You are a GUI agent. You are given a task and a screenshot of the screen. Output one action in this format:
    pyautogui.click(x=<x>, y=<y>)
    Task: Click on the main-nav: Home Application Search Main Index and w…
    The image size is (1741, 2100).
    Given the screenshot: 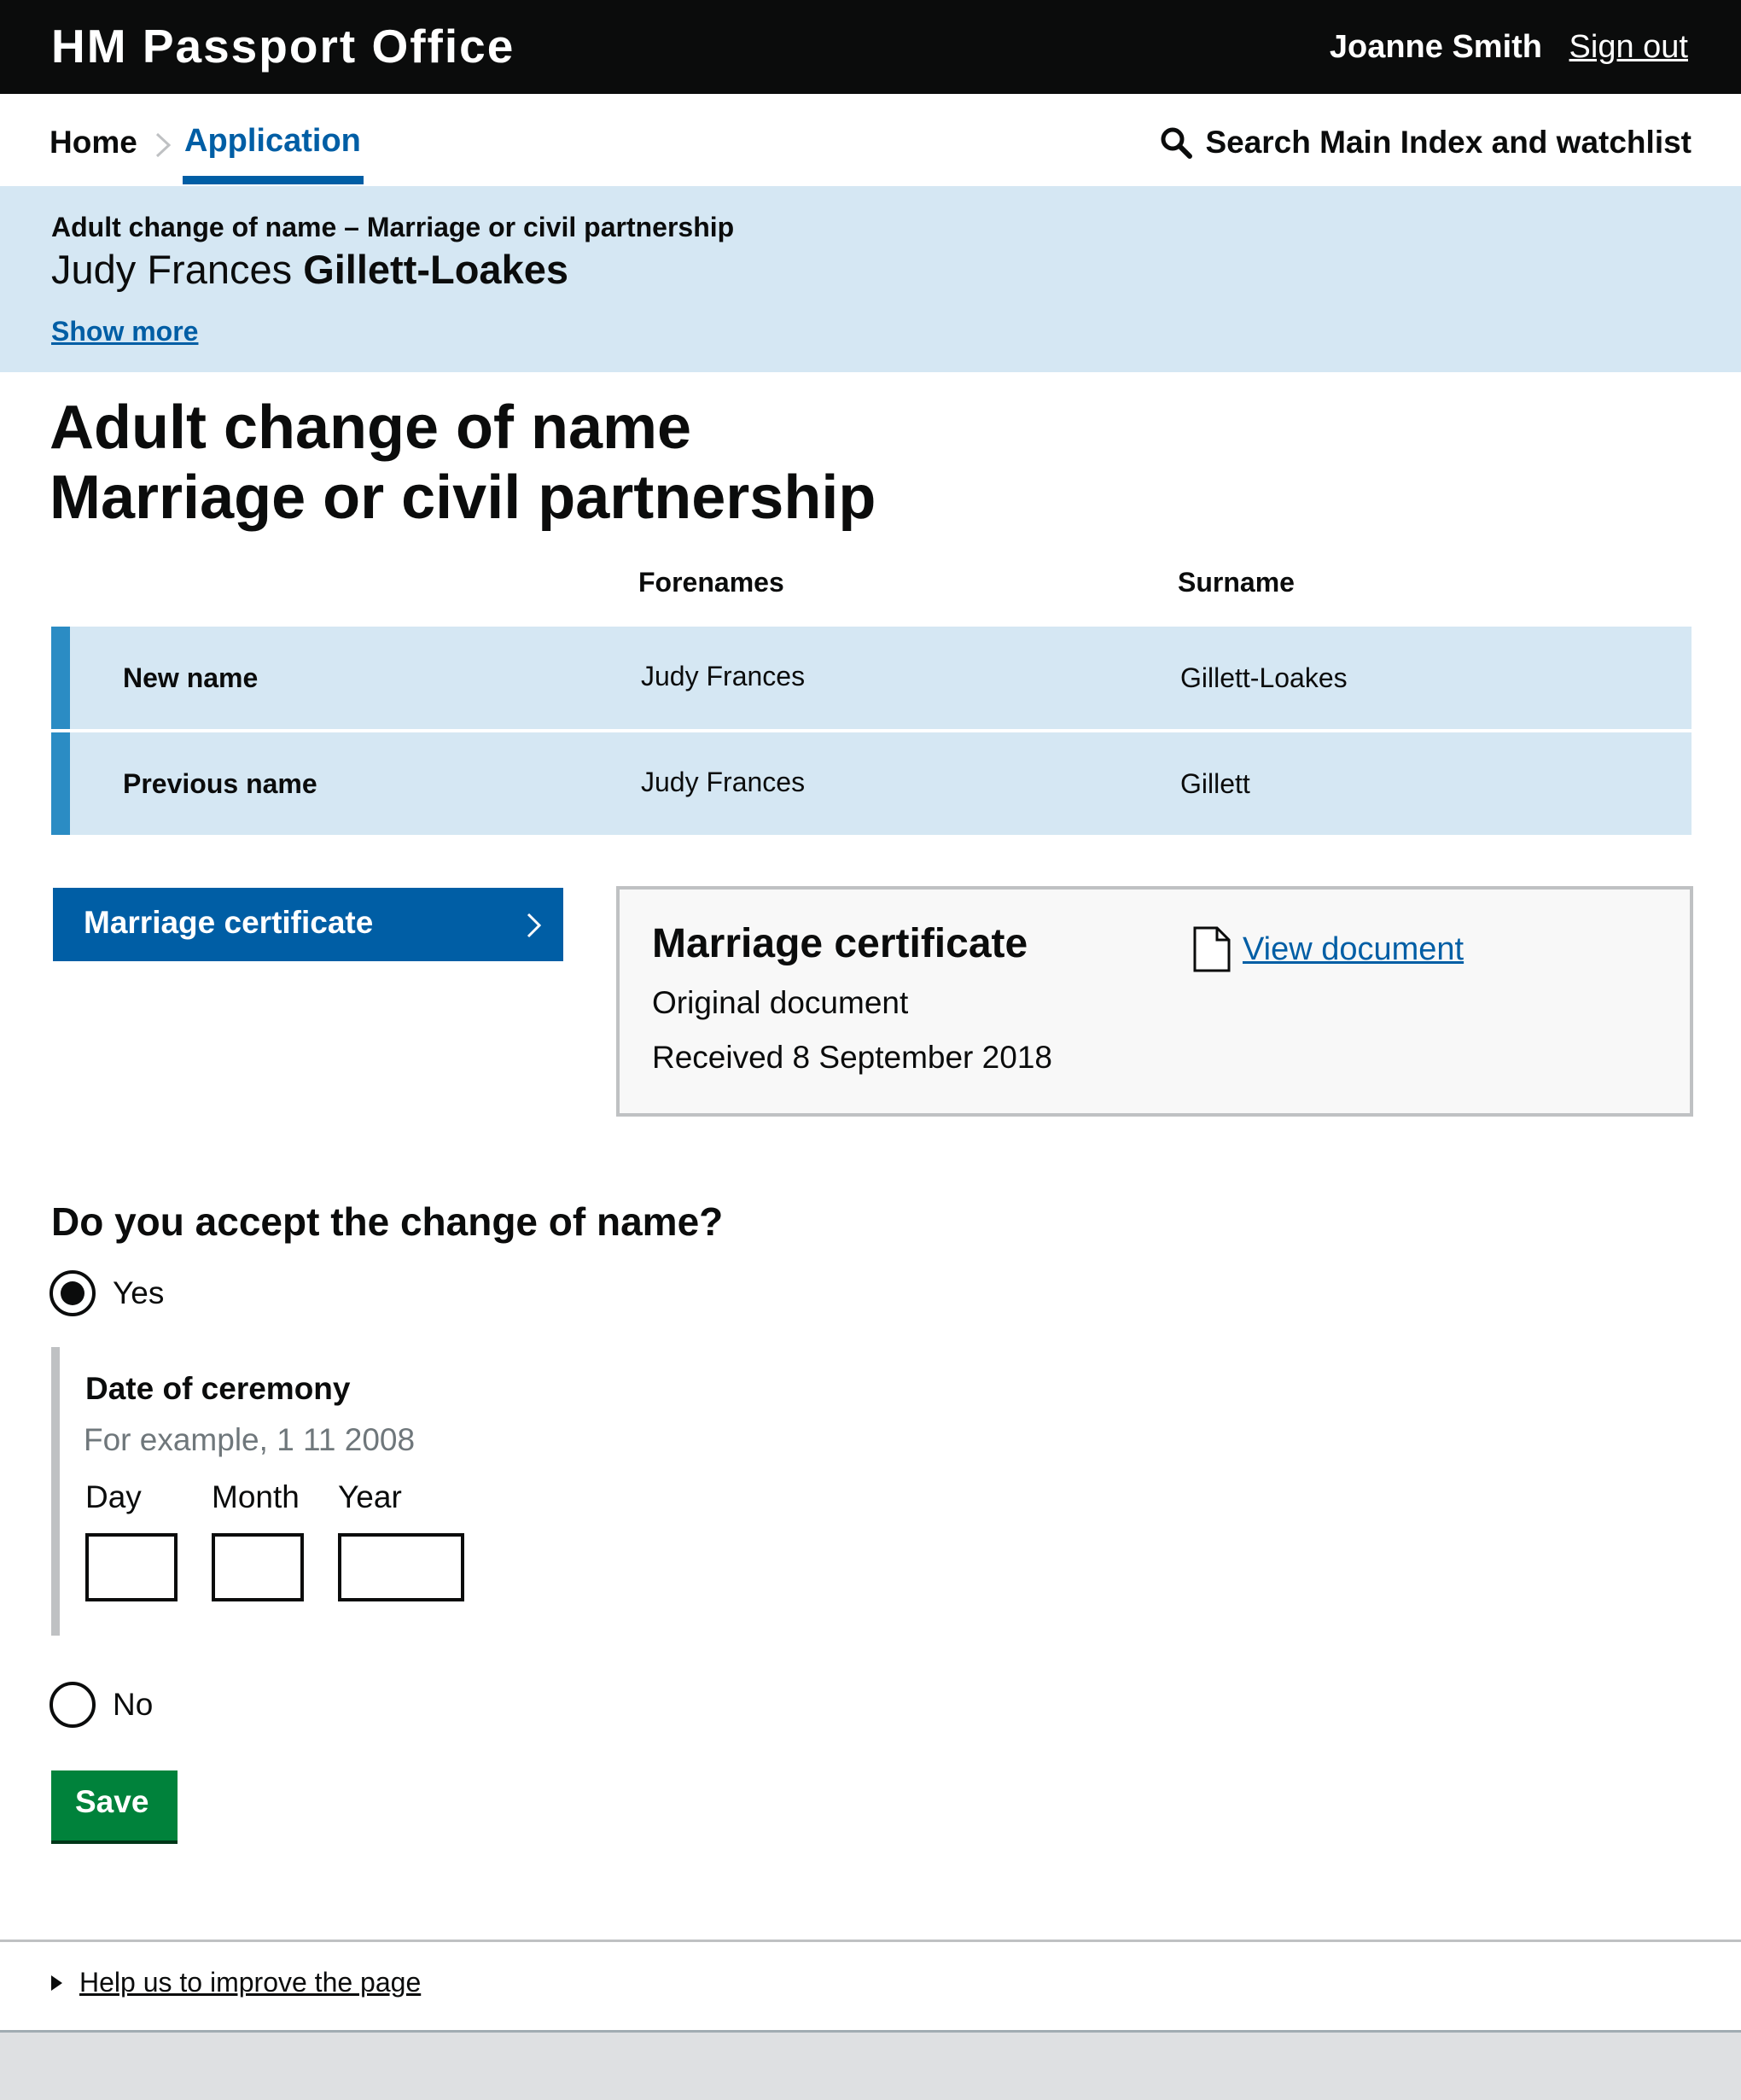 What is the action you would take?
    pyautogui.click(x=870, y=140)
    